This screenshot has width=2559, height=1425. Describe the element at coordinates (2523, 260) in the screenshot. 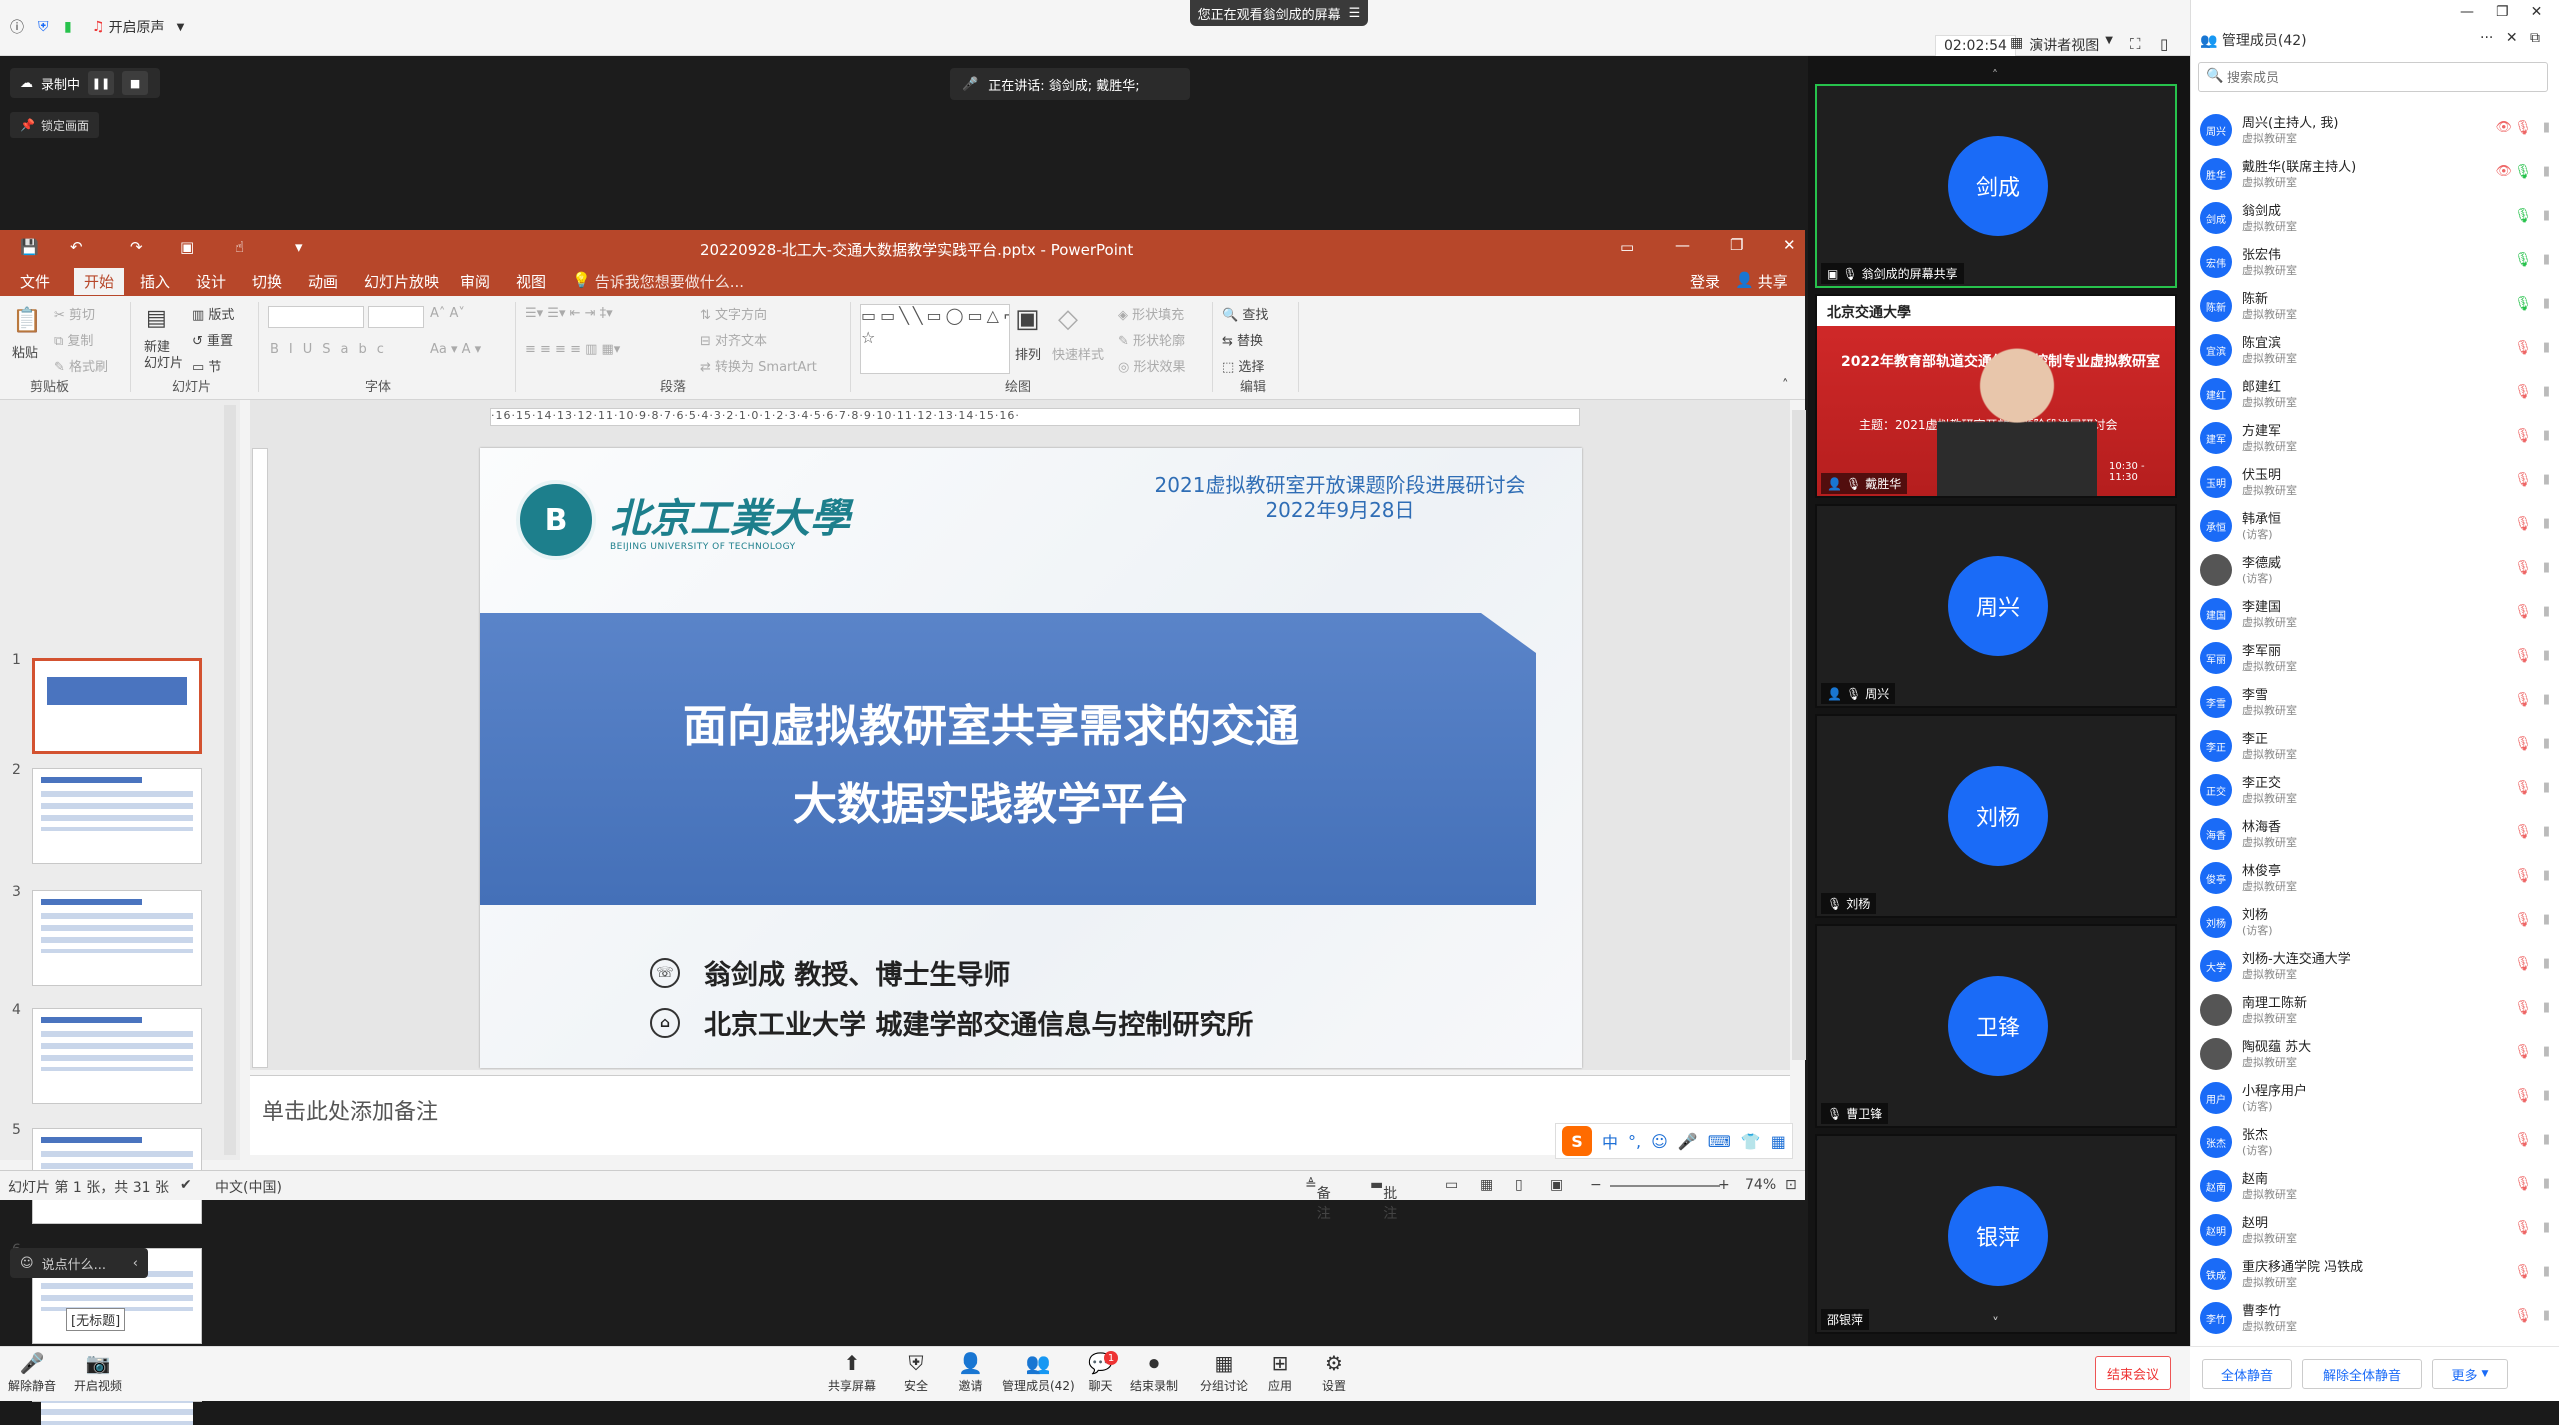

I see `mic-icon: 🎙` at that location.